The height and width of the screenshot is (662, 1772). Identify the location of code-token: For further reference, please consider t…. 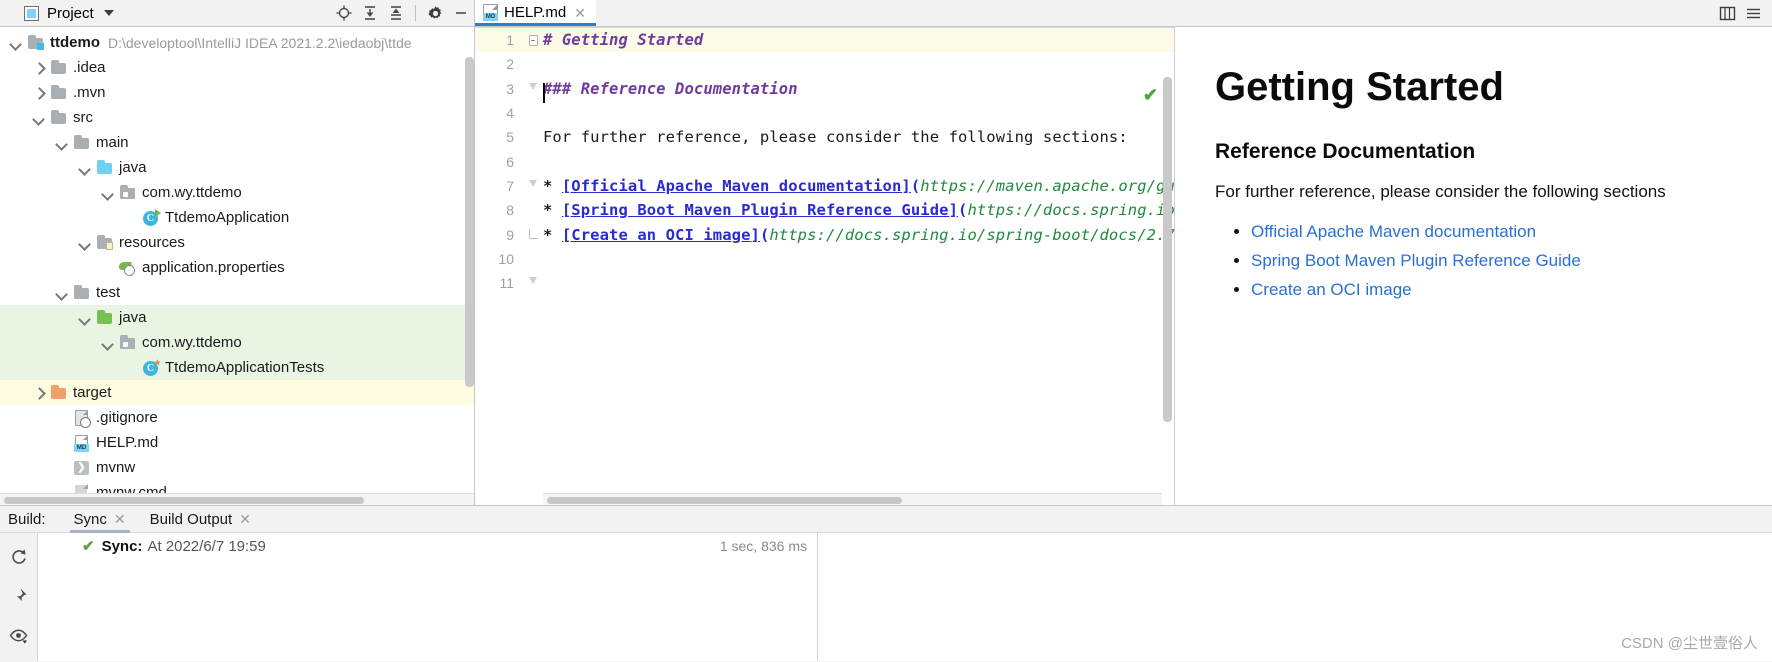
(835, 137).